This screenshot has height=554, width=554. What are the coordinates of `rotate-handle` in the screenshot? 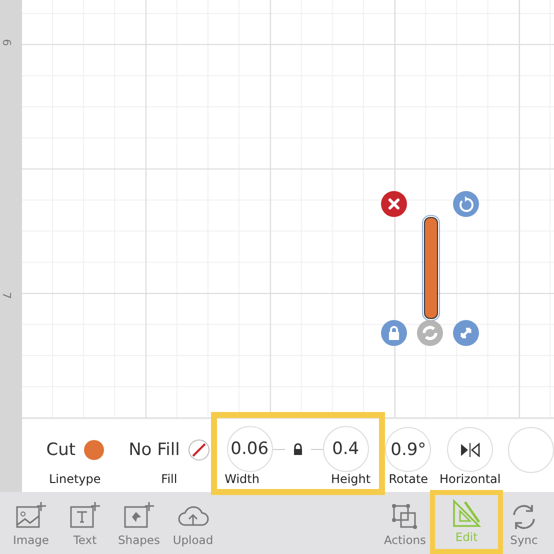 It's located at (466, 204).